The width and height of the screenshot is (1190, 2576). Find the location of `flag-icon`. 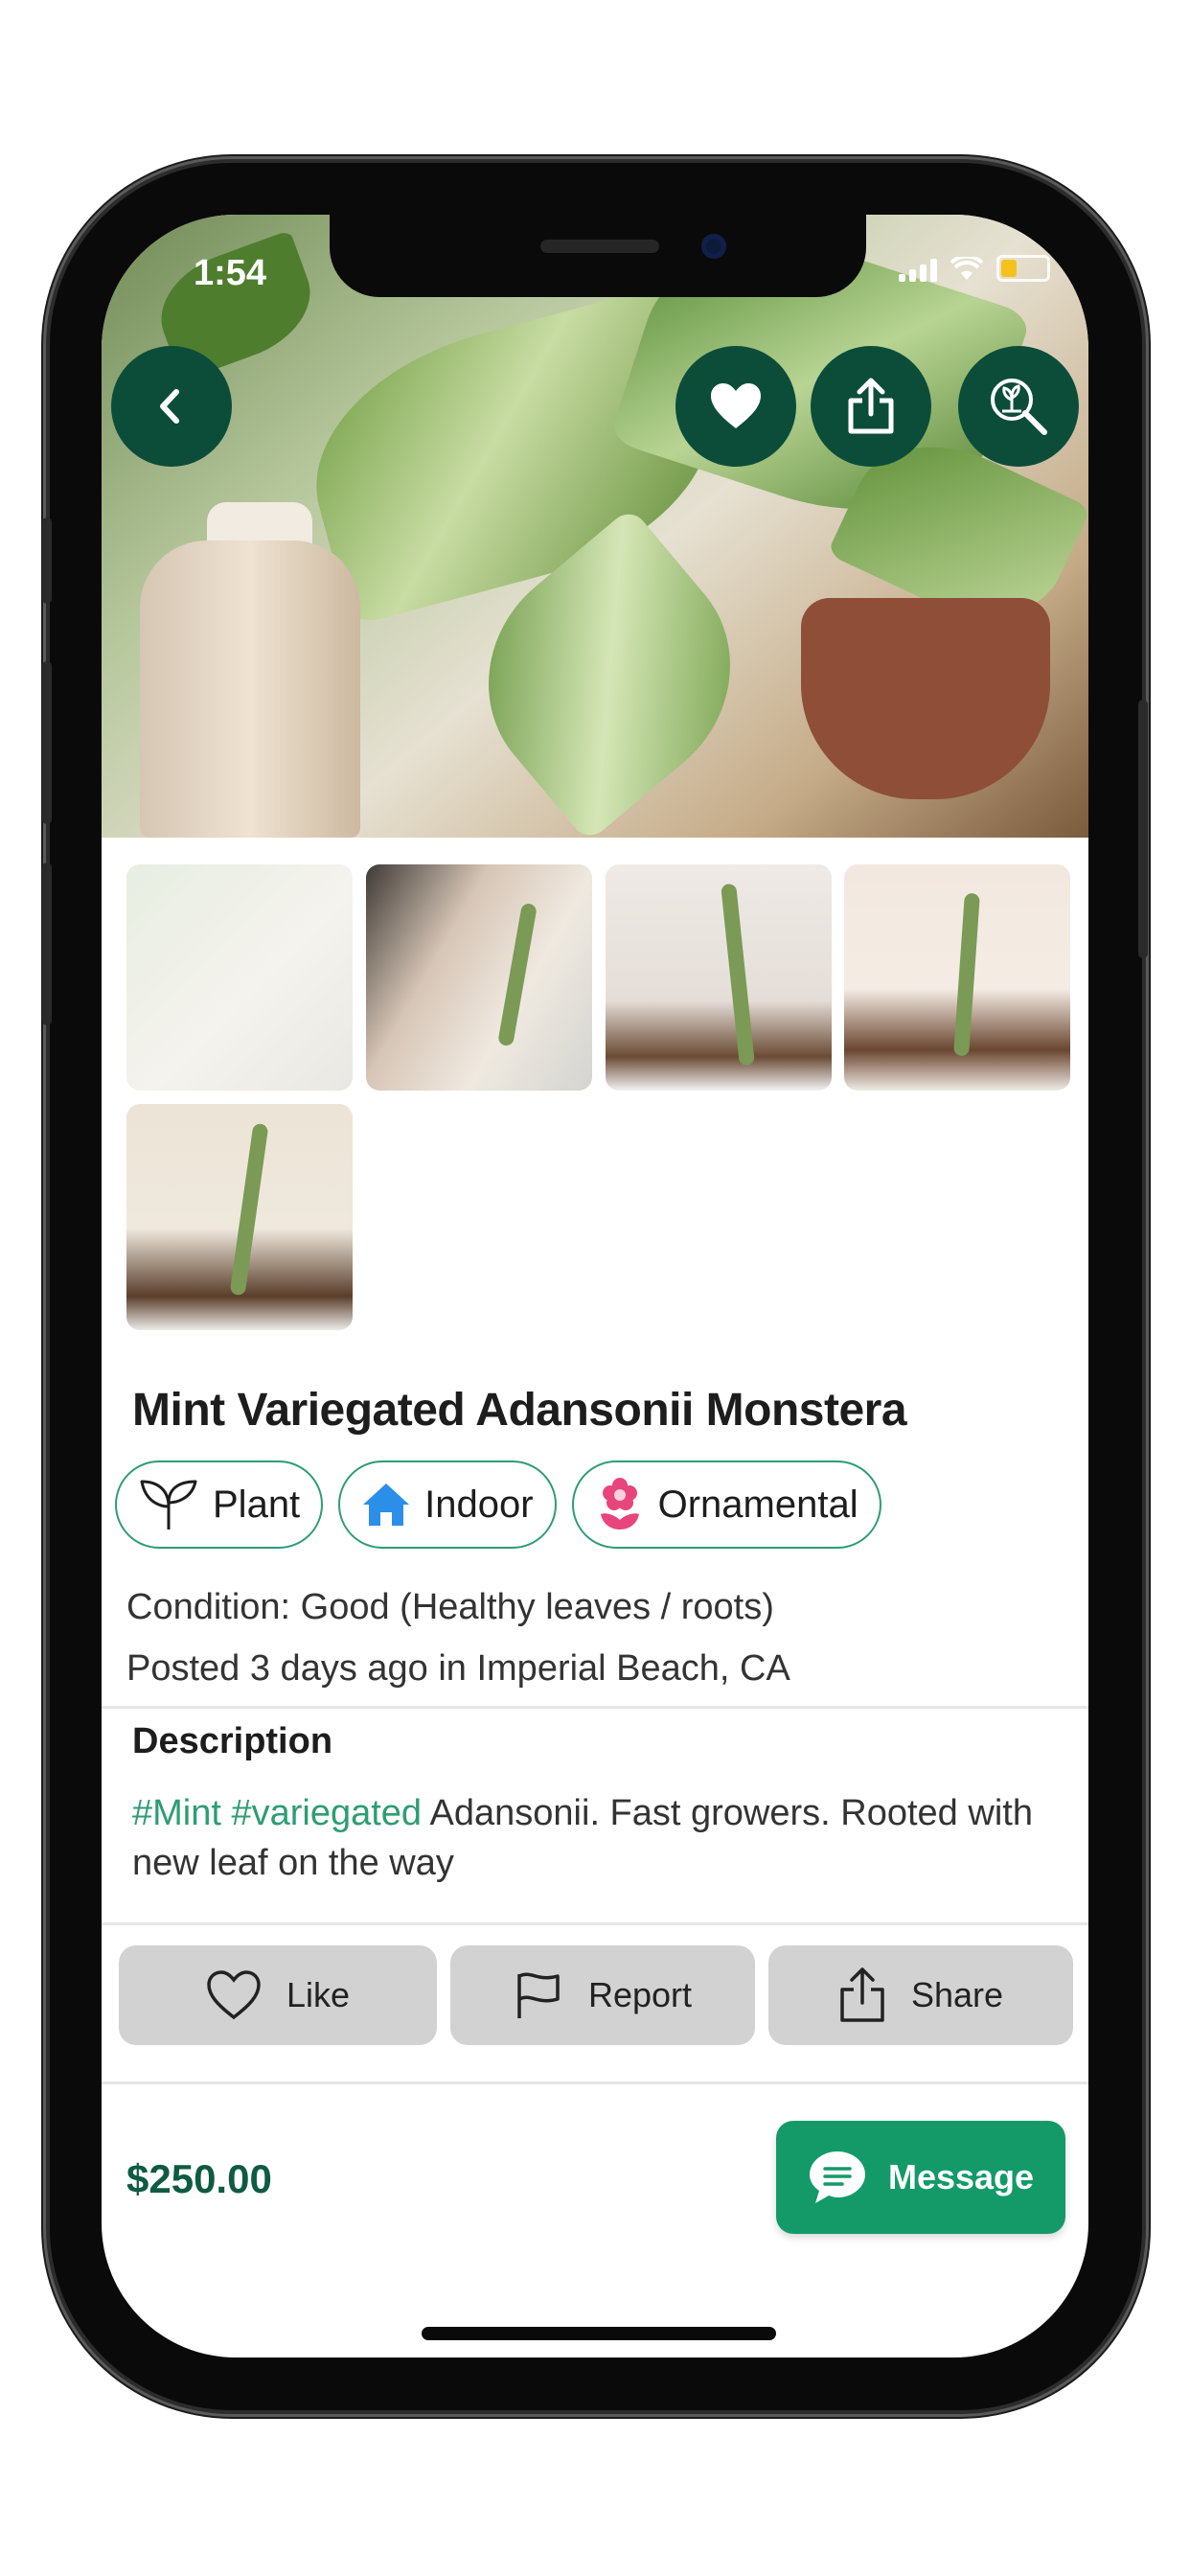

flag-icon is located at coordinates (539, 1995).